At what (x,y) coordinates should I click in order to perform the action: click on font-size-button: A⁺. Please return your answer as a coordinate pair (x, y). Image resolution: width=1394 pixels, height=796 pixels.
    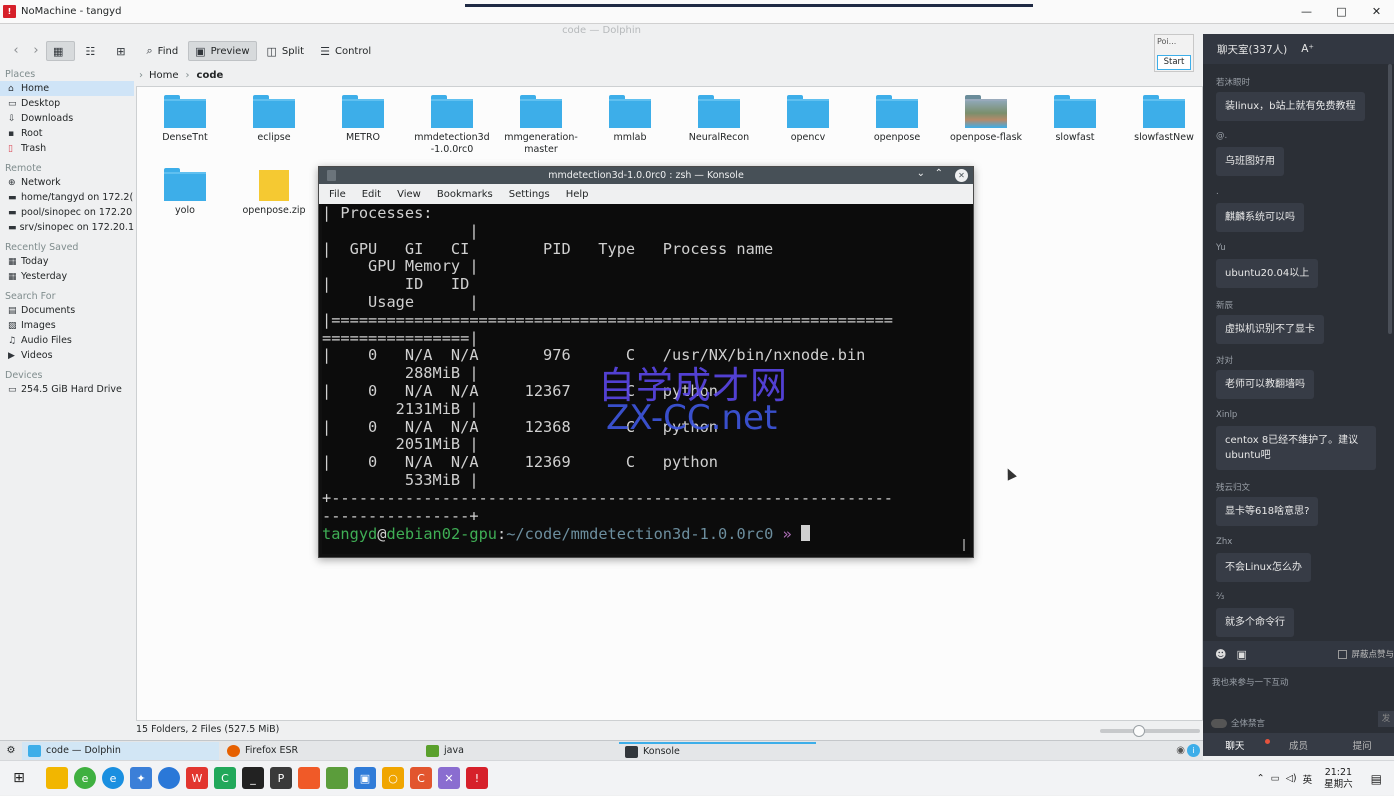
    Looking at the image, I should click on (1307, 49).